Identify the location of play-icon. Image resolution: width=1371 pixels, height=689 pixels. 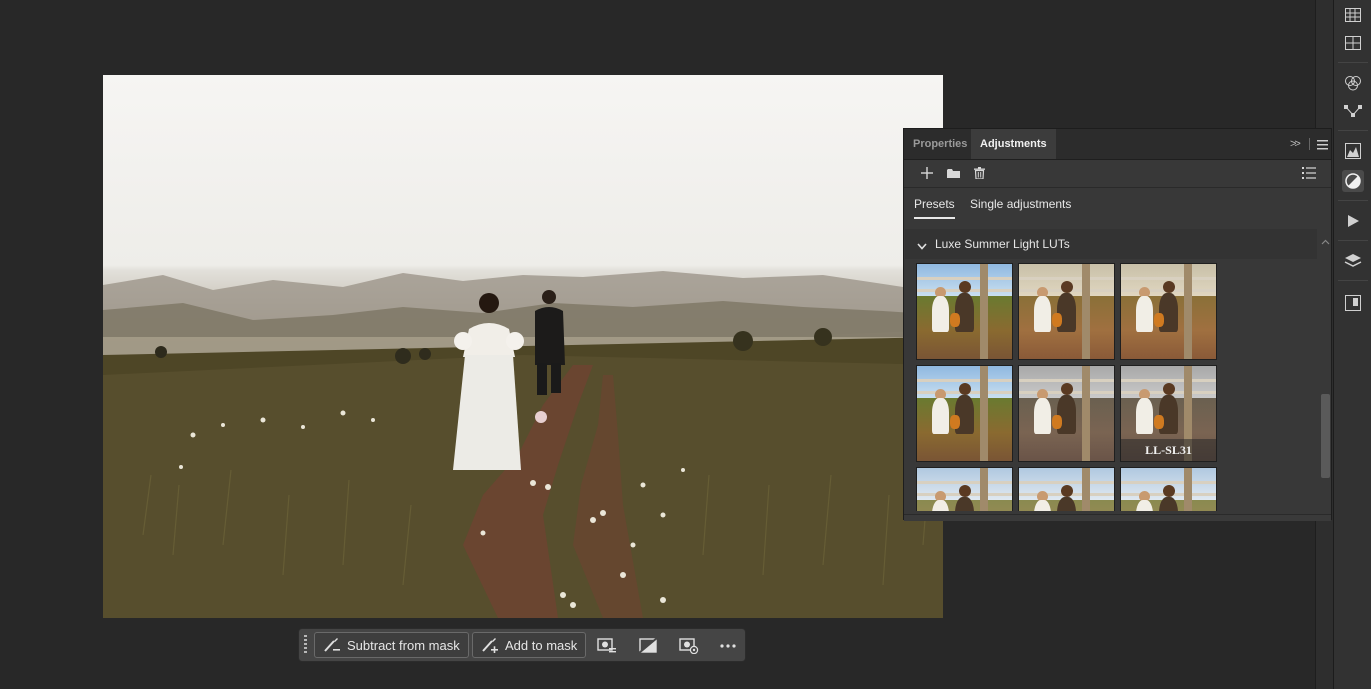
(1353, 221).